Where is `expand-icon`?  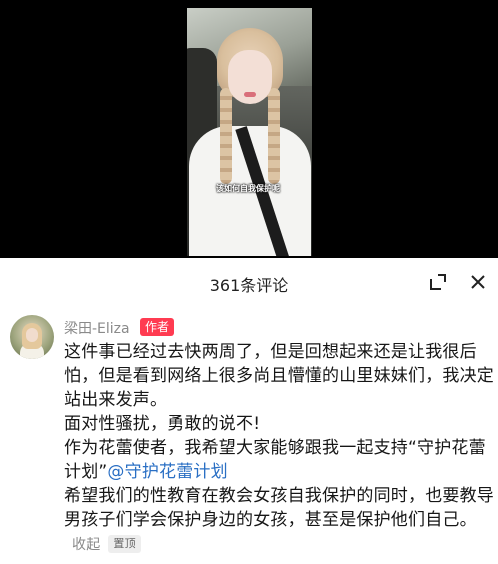
expand-icon is located at coordinates (438, 282).